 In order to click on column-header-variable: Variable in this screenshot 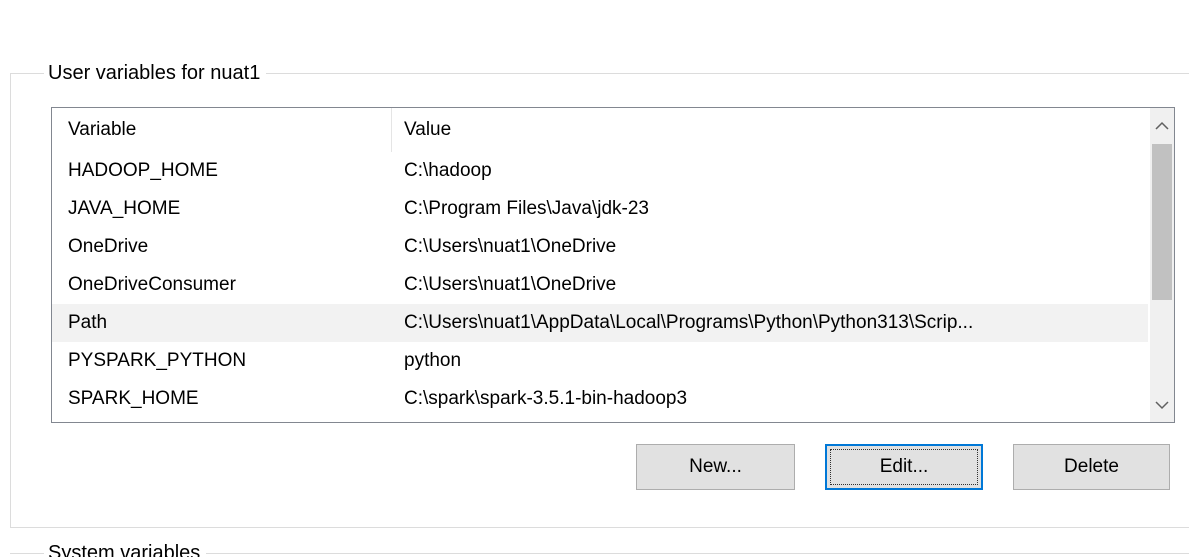, I will do `click(222, 130)`.